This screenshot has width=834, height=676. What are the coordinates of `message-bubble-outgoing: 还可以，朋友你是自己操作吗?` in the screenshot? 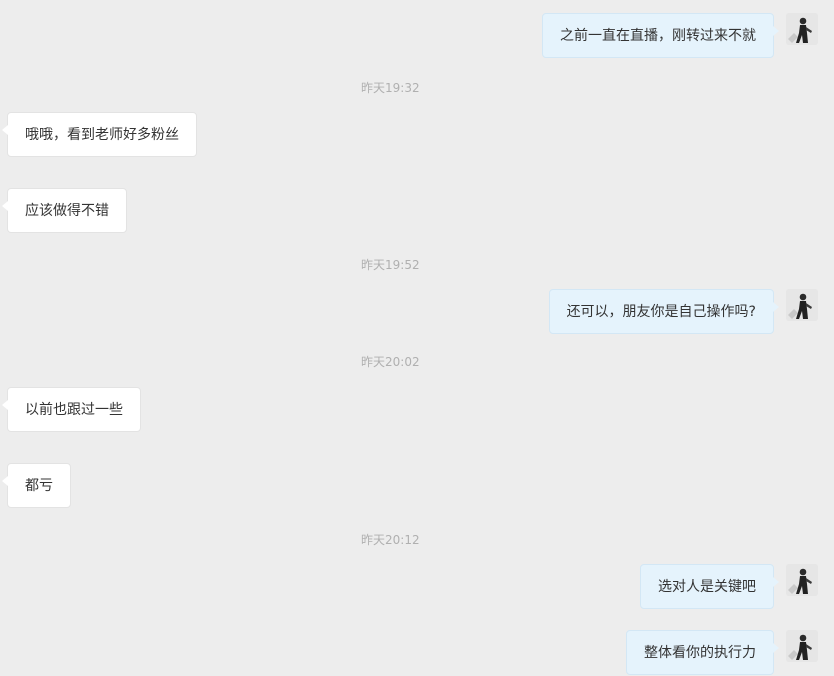 It's located at (664, 311).